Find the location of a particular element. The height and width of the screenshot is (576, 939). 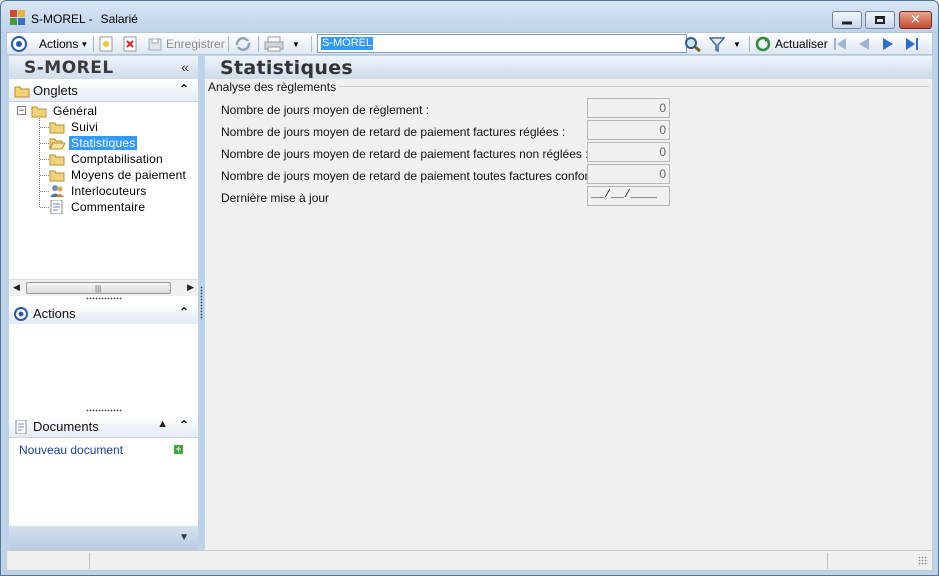

actions-section-title: Actions is located at coordinates (54, 313).